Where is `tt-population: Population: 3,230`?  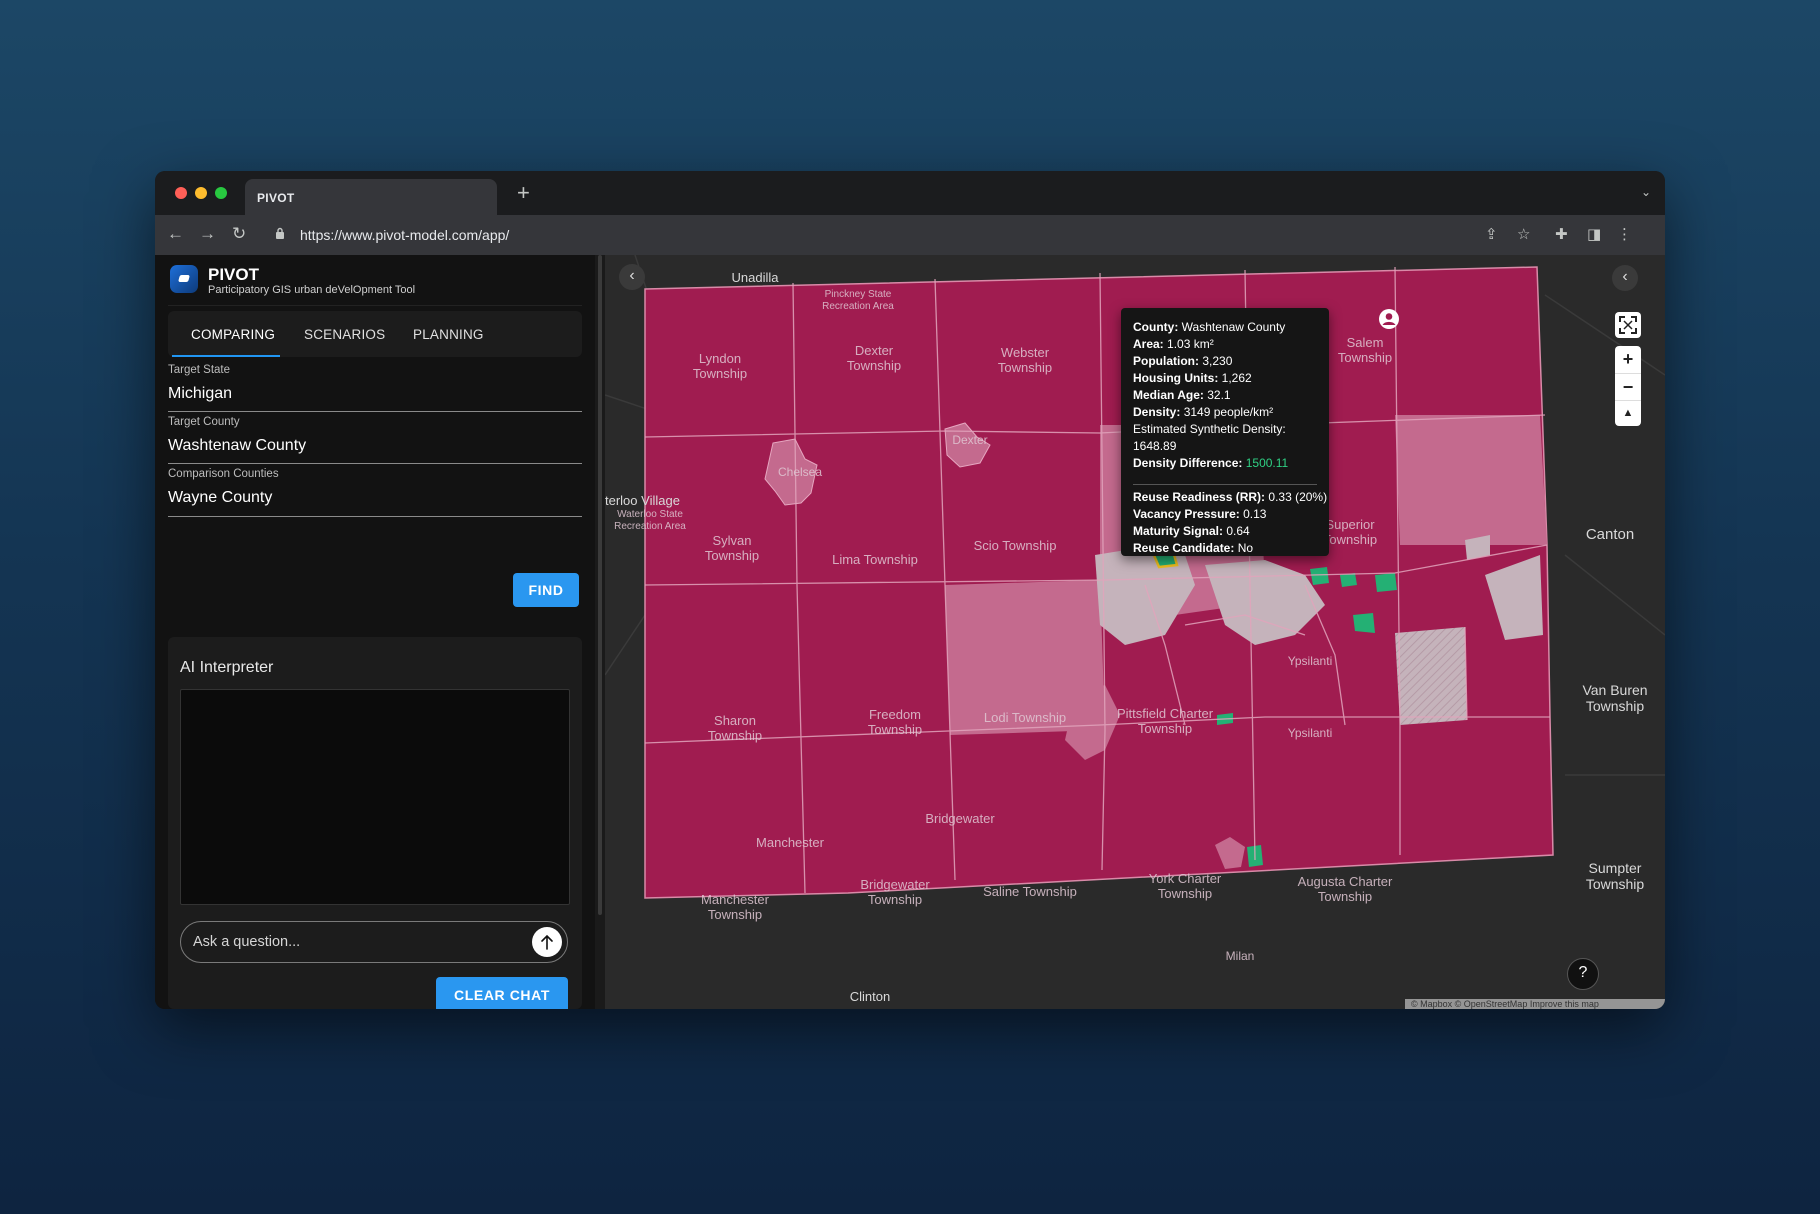 tt-population: Population: 3,230 is located at coordinates (1183, 361).